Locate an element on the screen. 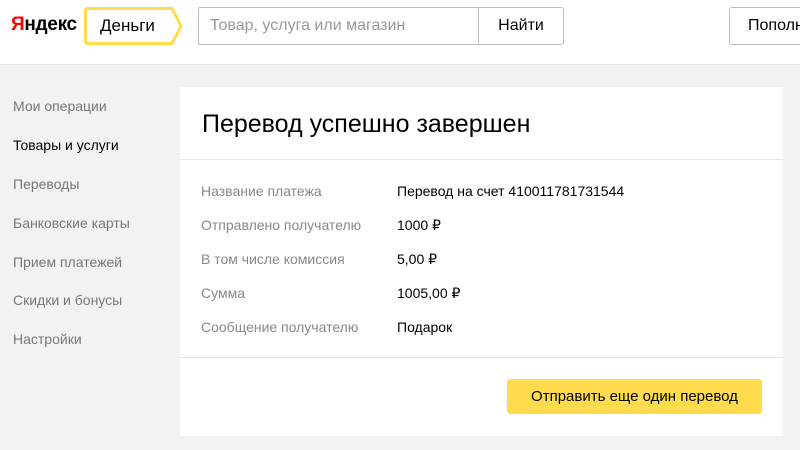 The image size is (800, 450). search-button: Найти is located at coordinates (521, 26).